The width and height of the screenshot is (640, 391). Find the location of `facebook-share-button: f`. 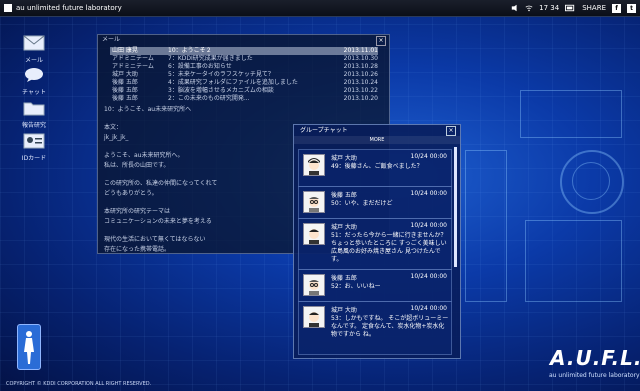

facebook-share-button: f is located at coordinates (616, 8).